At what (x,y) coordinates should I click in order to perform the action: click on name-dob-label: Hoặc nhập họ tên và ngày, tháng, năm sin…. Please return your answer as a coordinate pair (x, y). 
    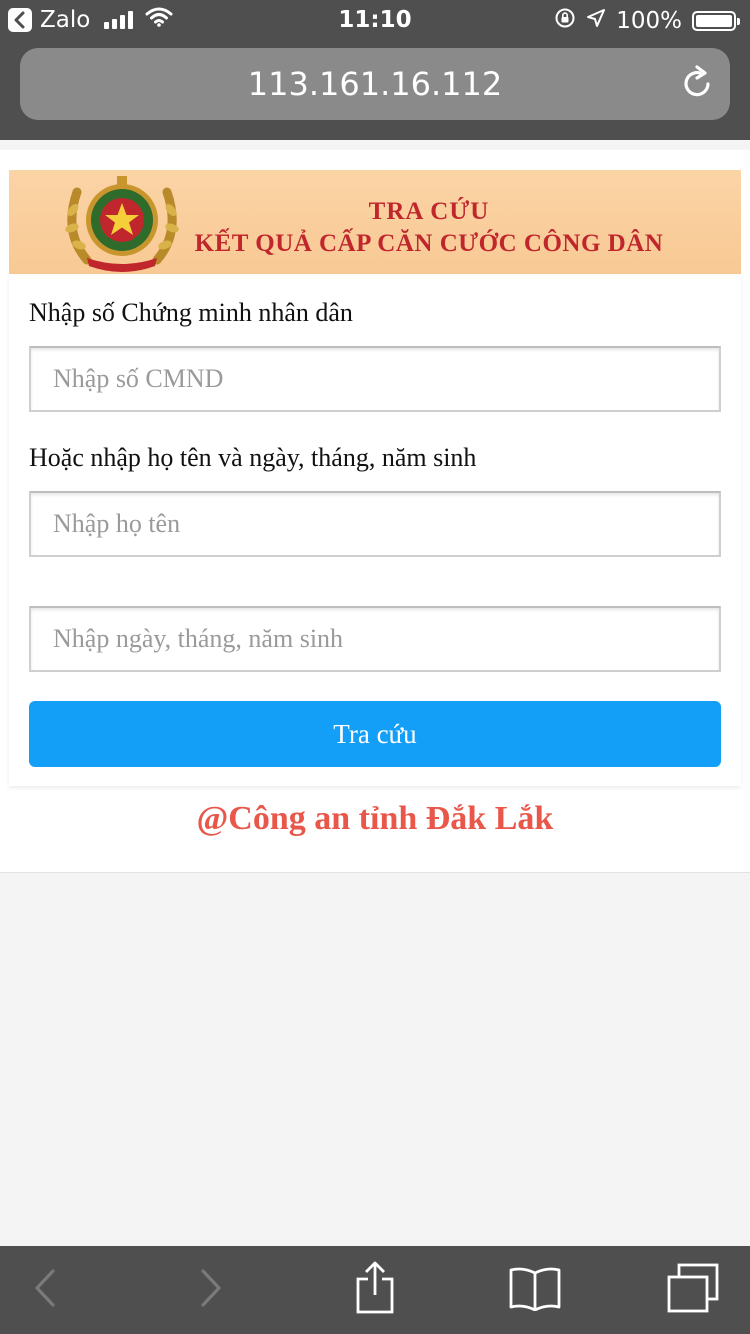
    Looking at the image, I should click on (253, 457).